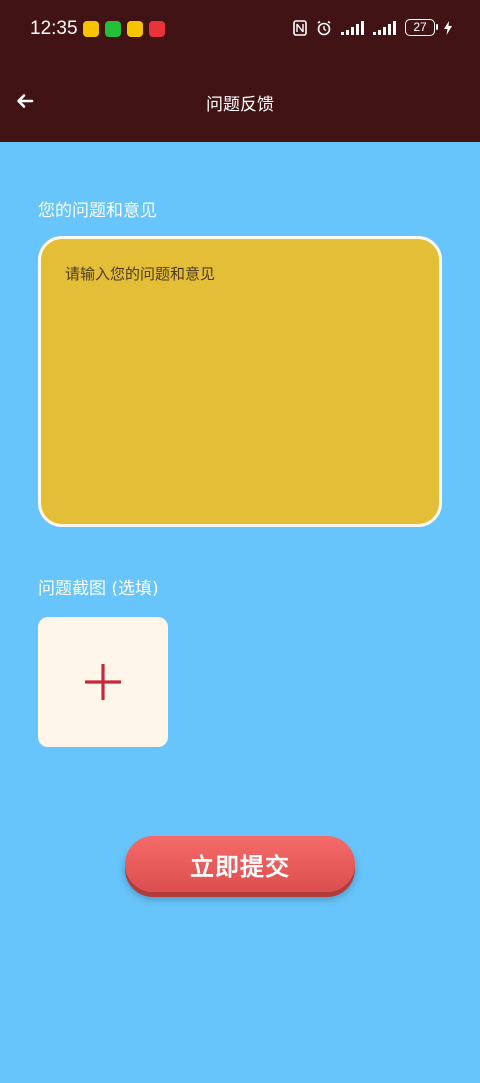 This screenshot has width=480, height=1083. Describe the element at coordinates (54, 28) in the screenshot. I see `status-time: 12:35` at that location.